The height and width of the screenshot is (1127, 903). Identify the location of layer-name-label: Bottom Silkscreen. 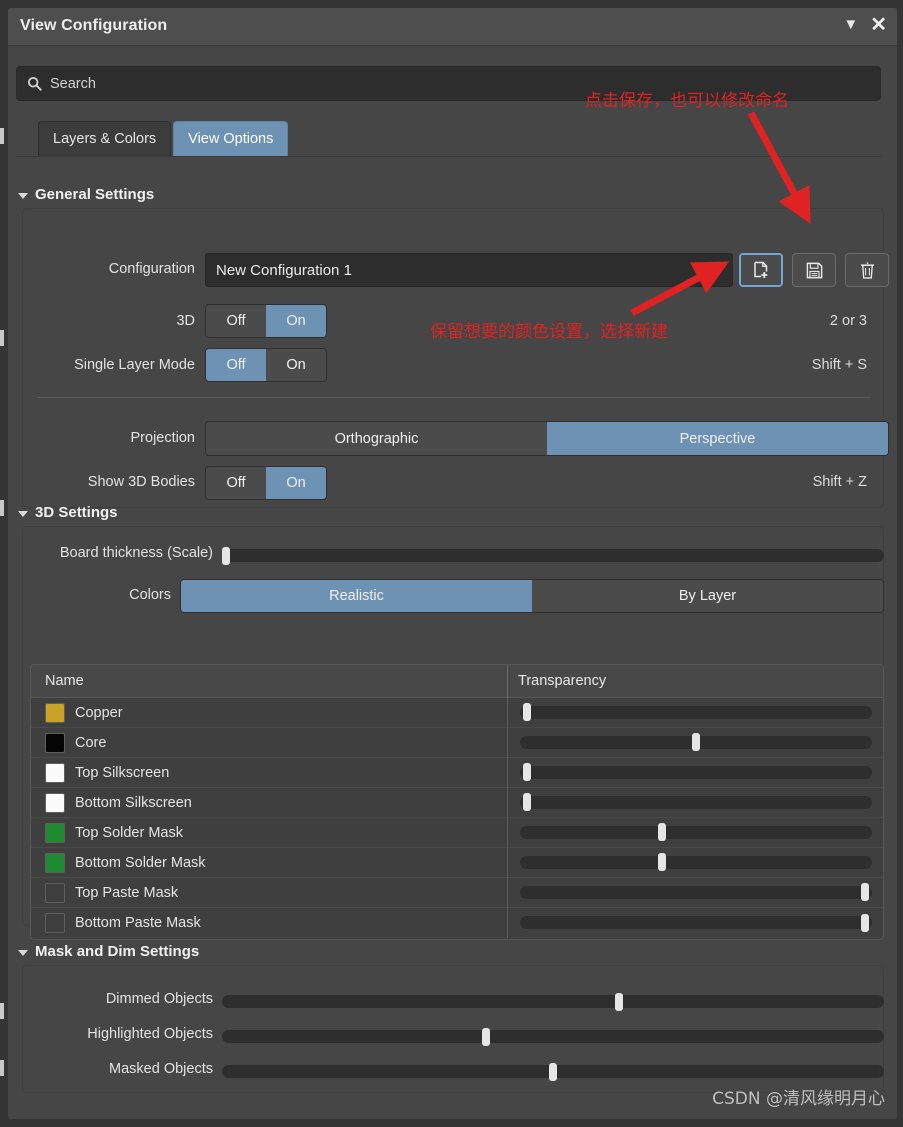
(133, 802).